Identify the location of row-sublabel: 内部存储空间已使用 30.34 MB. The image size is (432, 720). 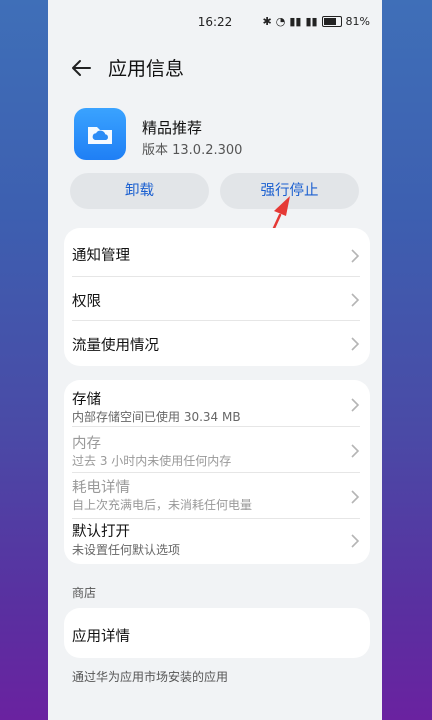
(156, 417).